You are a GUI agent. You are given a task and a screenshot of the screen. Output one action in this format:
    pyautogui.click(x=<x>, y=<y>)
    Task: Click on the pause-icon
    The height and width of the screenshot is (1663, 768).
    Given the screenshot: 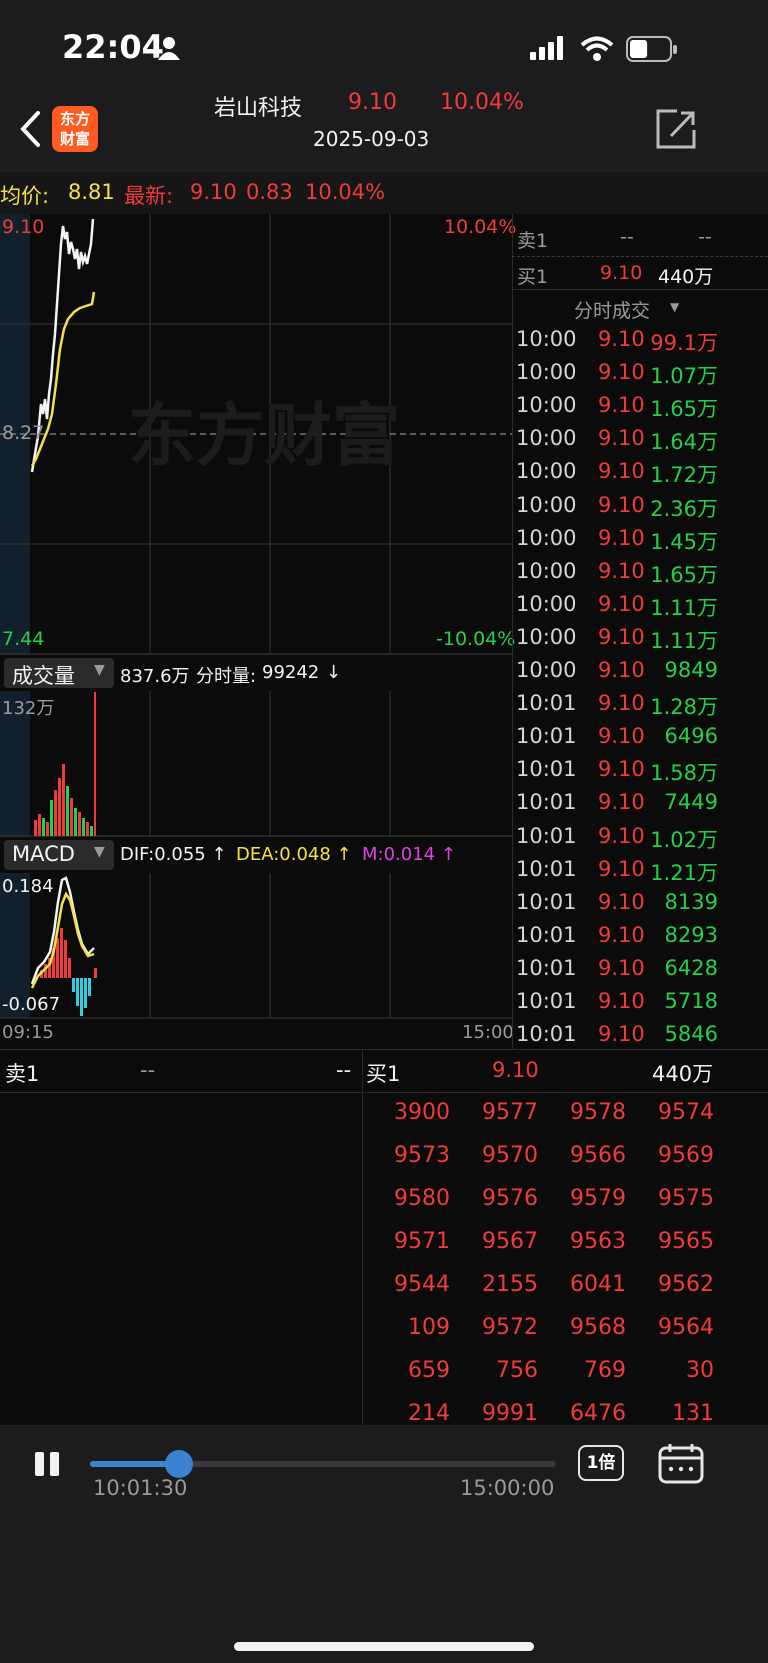 What is the action you would take?
    pyautogui.click(x=47, y=1464)
    